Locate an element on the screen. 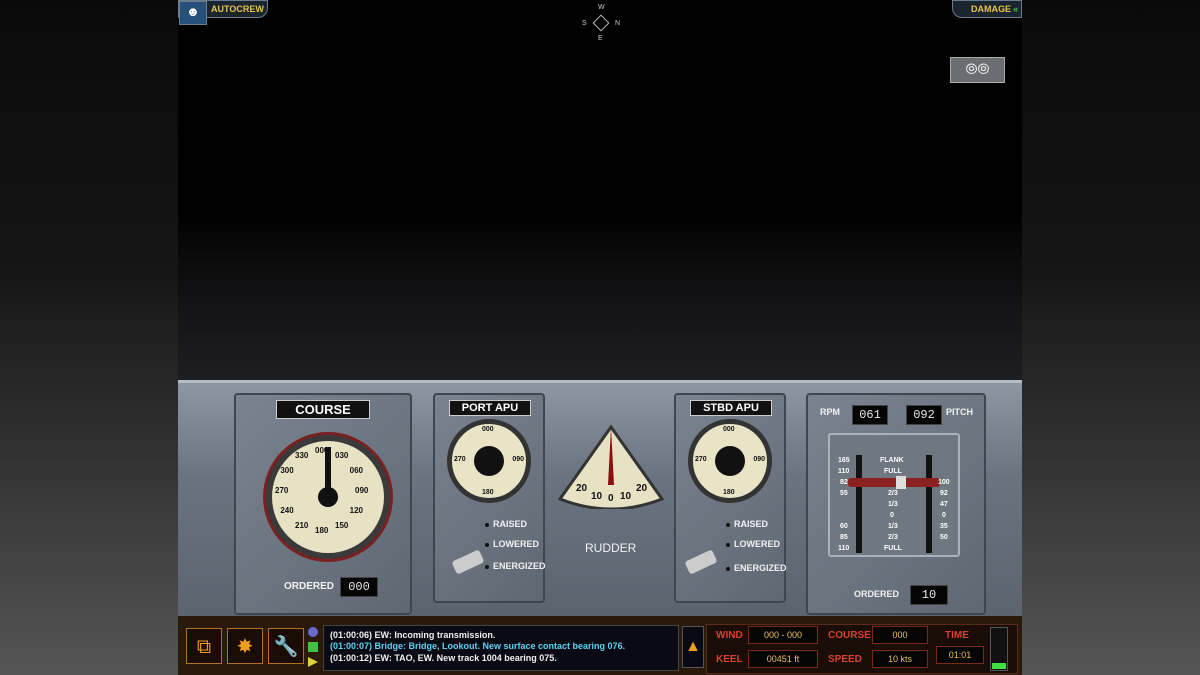  throttle-rpm-tick: 60 is located at coordinates (844, 526).